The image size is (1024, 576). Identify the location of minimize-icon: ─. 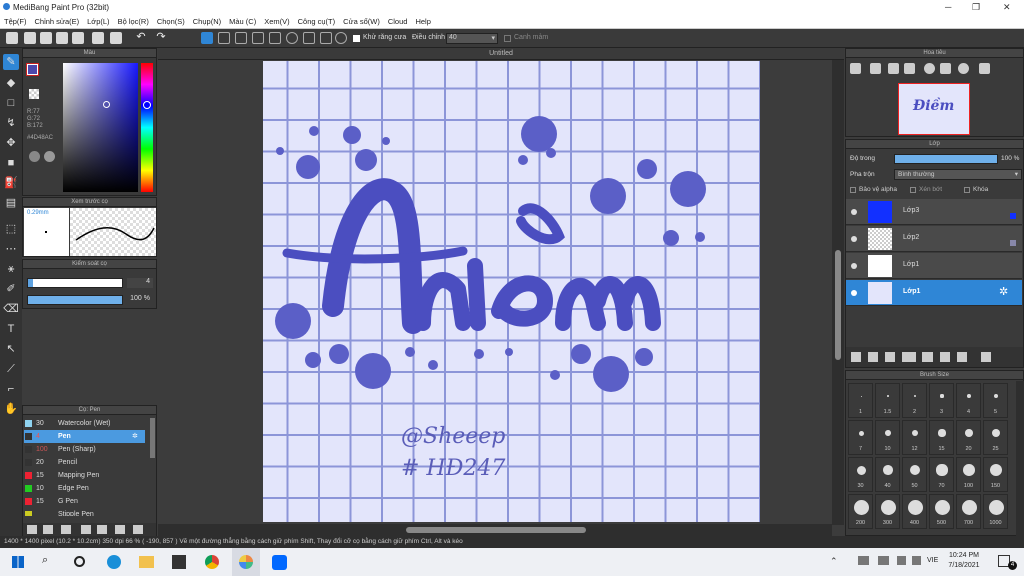
(948, 7).